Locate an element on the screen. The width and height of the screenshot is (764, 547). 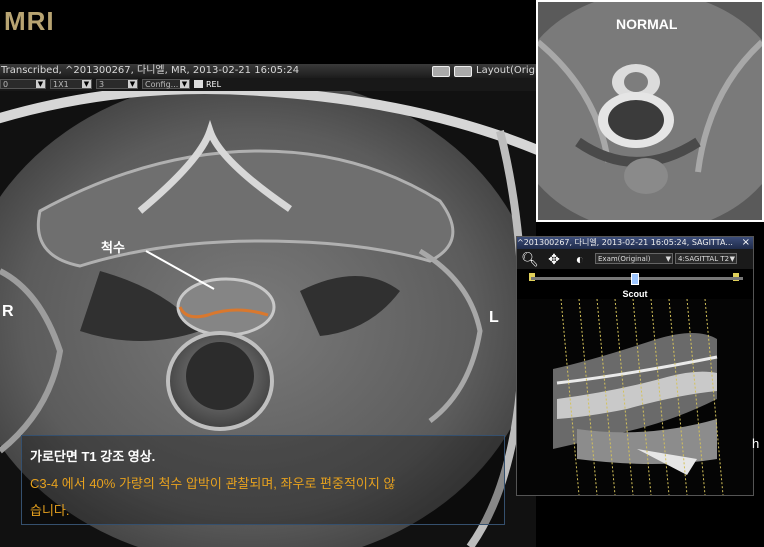
exam-select-value: Exam(Original) is located at coordinates (624, 259).